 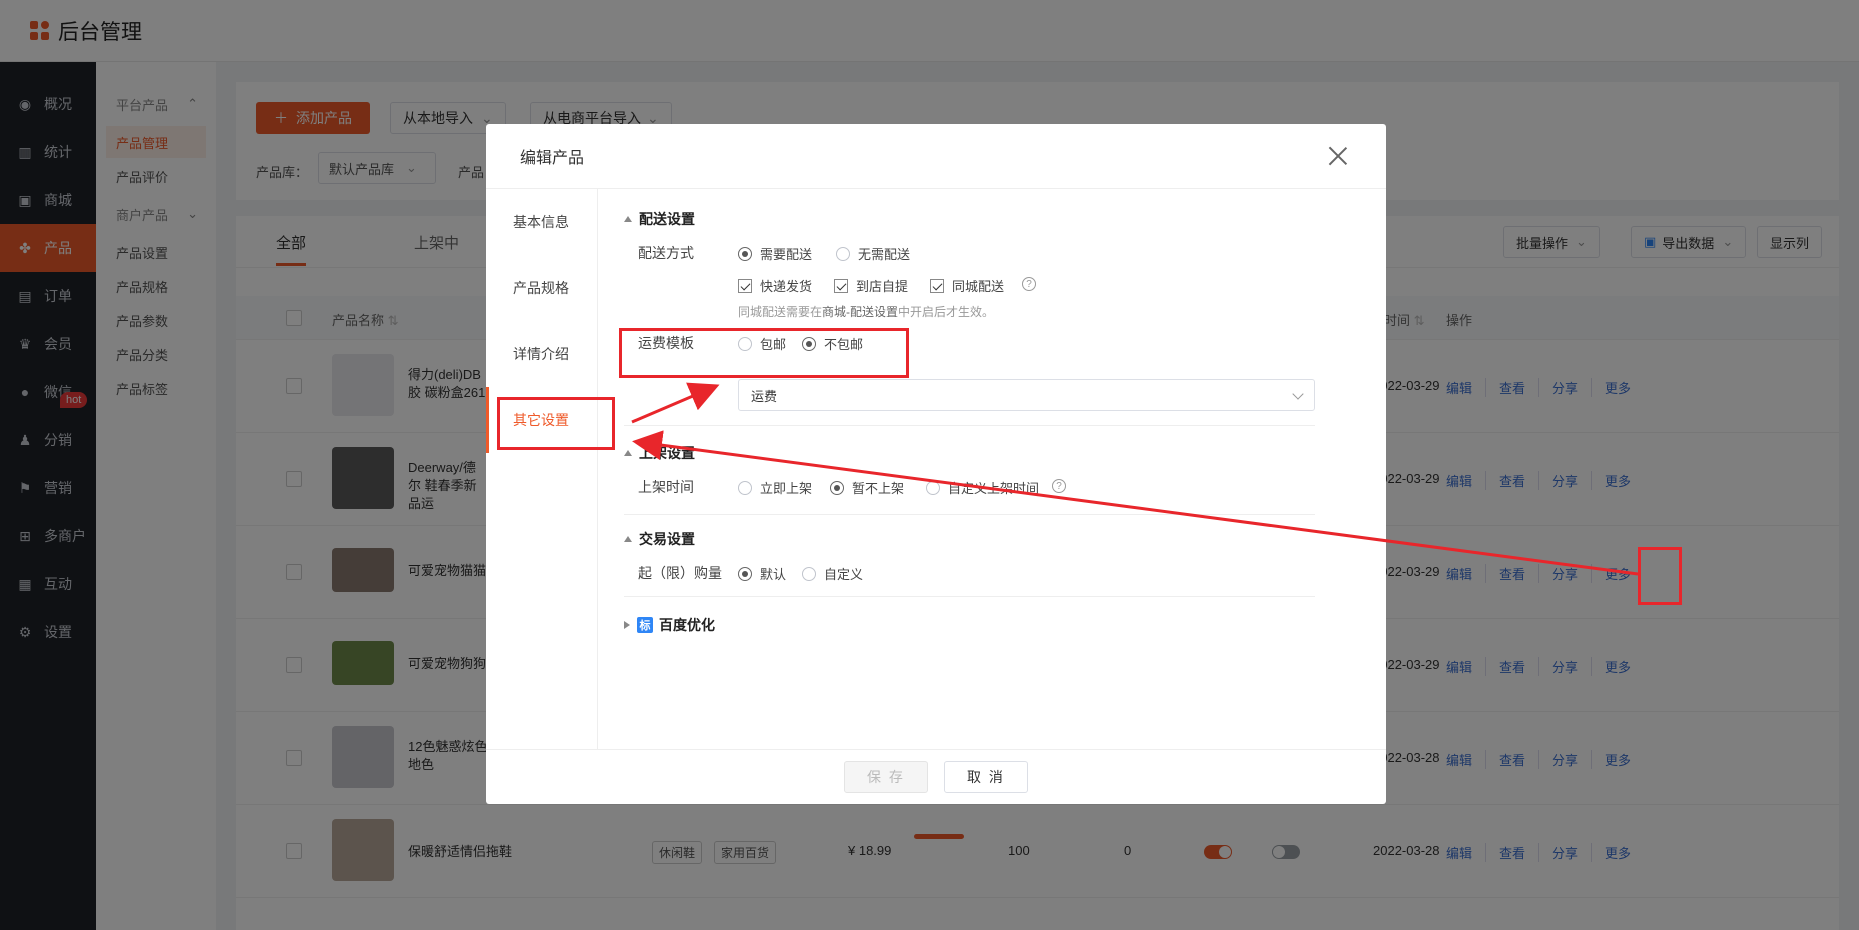 I want to click on radio-shelf-custom: 自定义上架时间, so click(x=982, y=487).